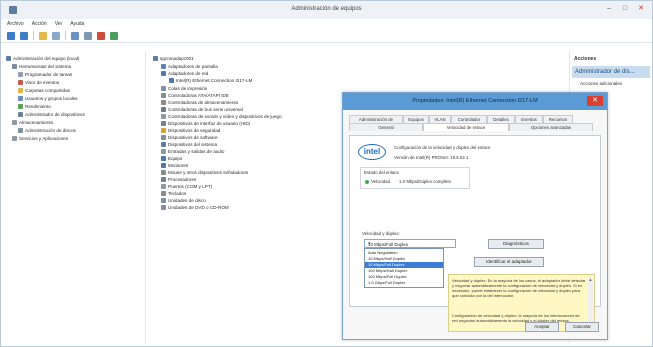  What do you see at coordinates (326, 24) in the screenshot?
I see `menu-bar: Archivo Acción Ver Ayuda` at bounding box center [326, 24].